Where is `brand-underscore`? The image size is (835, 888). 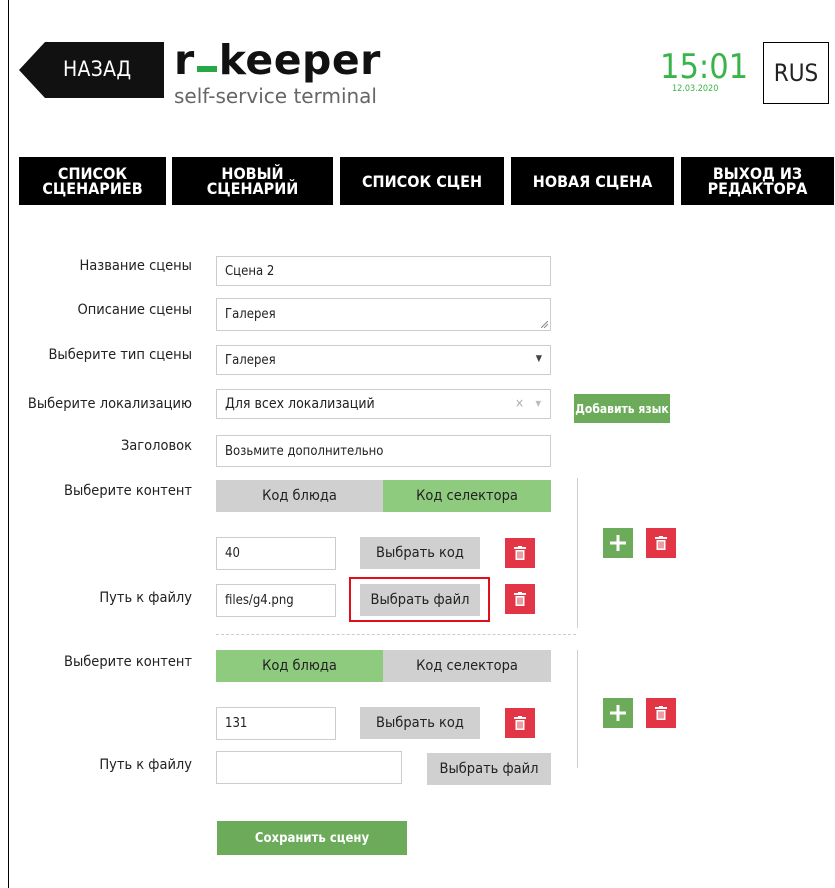 brand-underscore is located at coordinates (206, 69).